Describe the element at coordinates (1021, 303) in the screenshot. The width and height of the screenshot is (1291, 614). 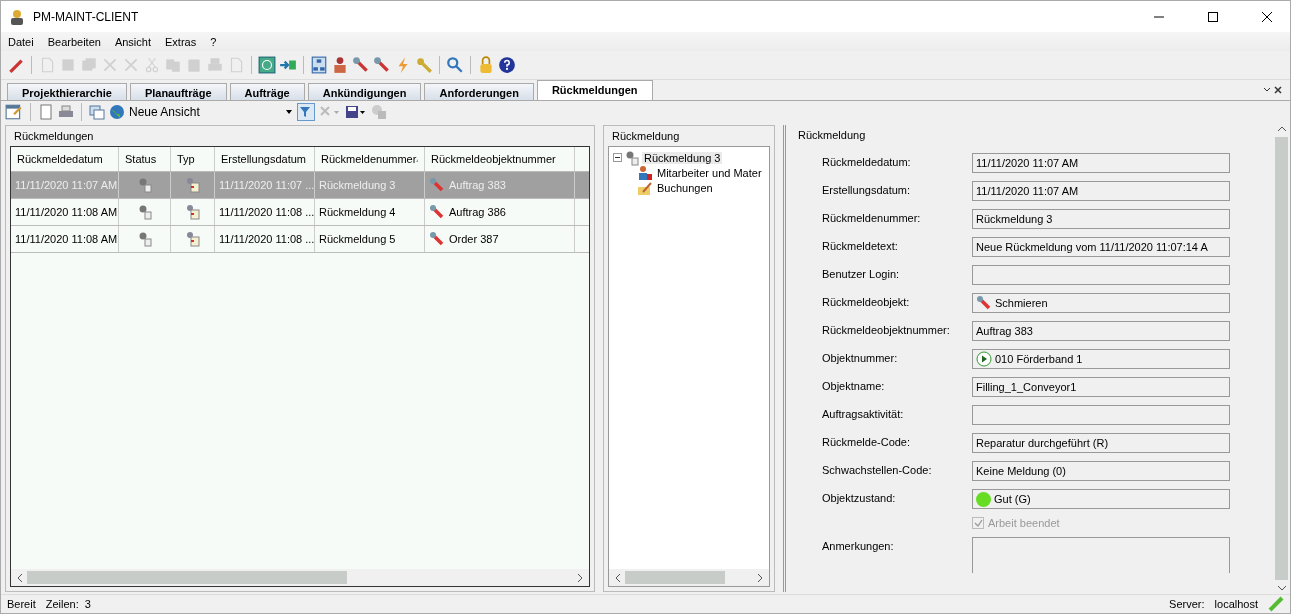
I see `field-value: Schmieren` at that location.